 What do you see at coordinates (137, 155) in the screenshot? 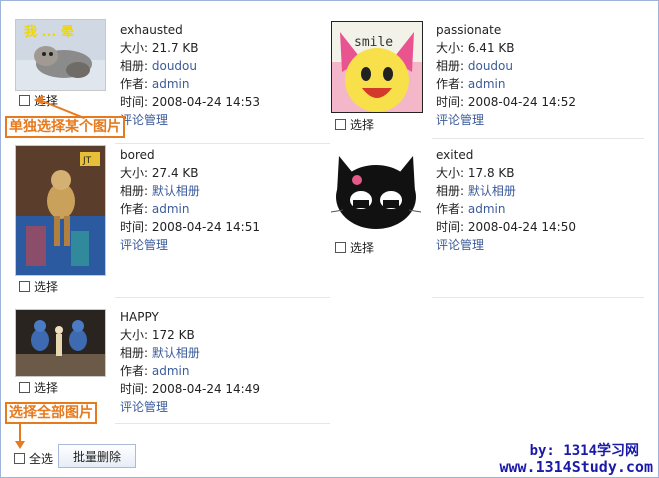
I see `item-name: bored` at bounding box center [137, 155].